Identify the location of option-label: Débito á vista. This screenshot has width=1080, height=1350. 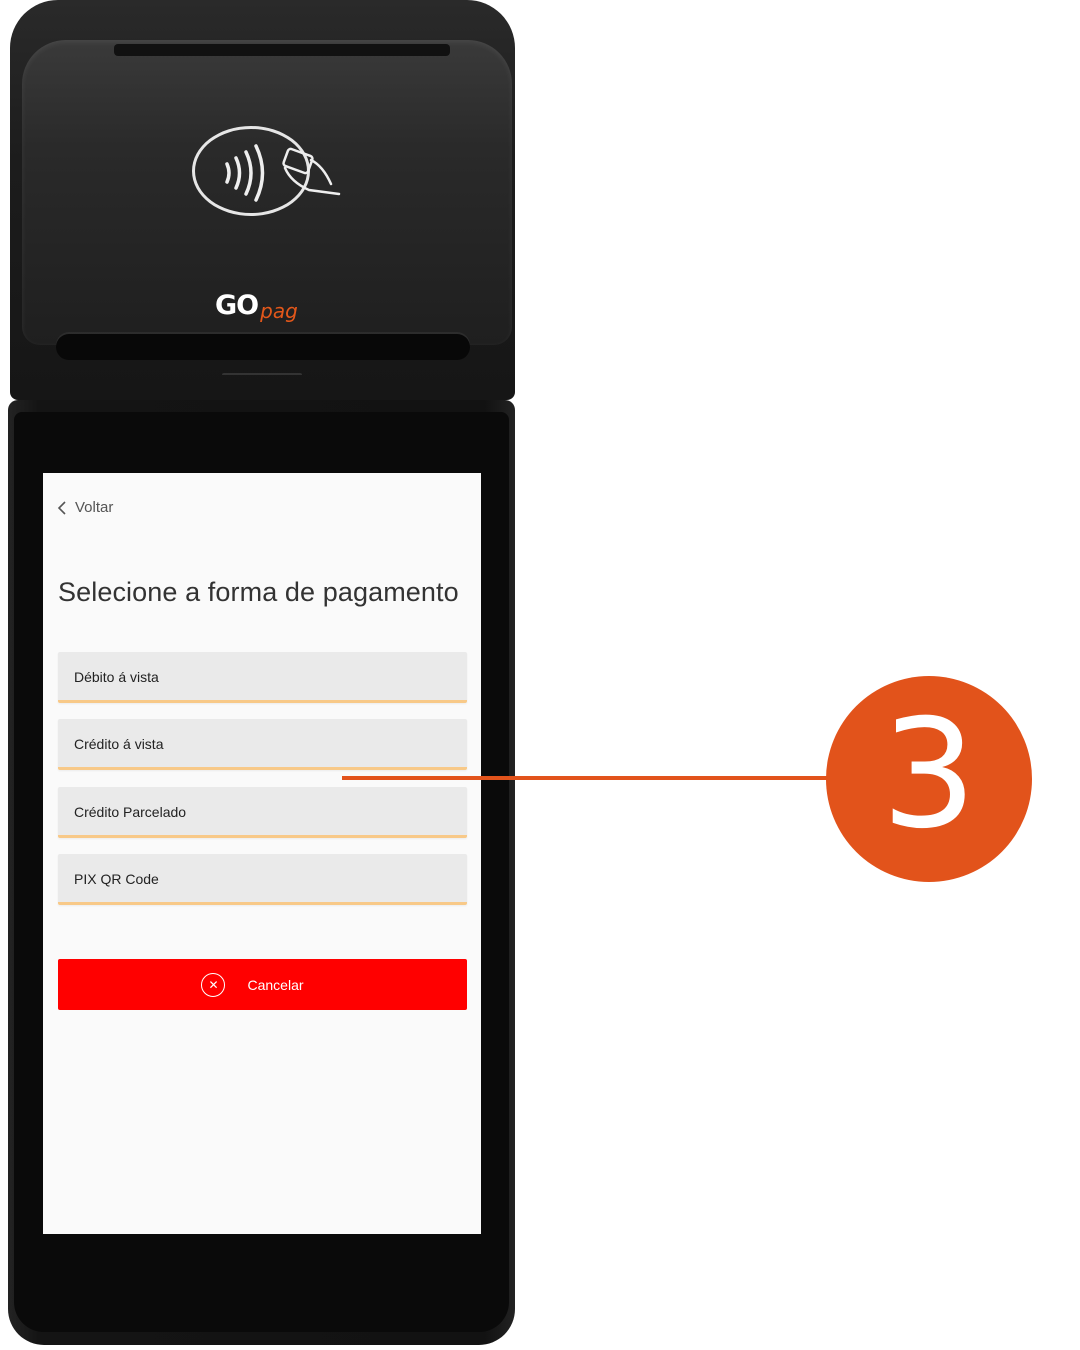
(116, 677).